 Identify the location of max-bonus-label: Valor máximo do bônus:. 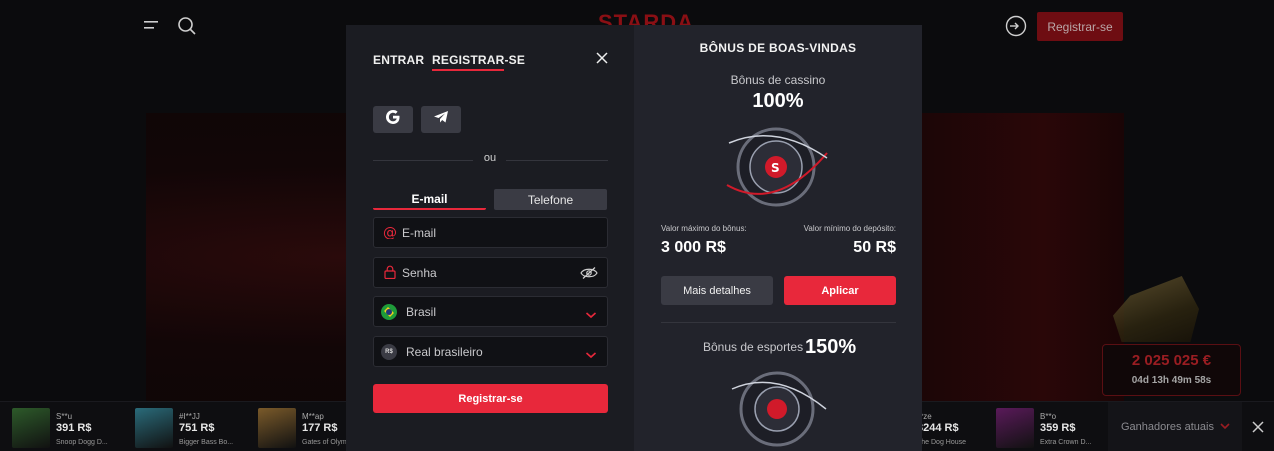
(704, 228).